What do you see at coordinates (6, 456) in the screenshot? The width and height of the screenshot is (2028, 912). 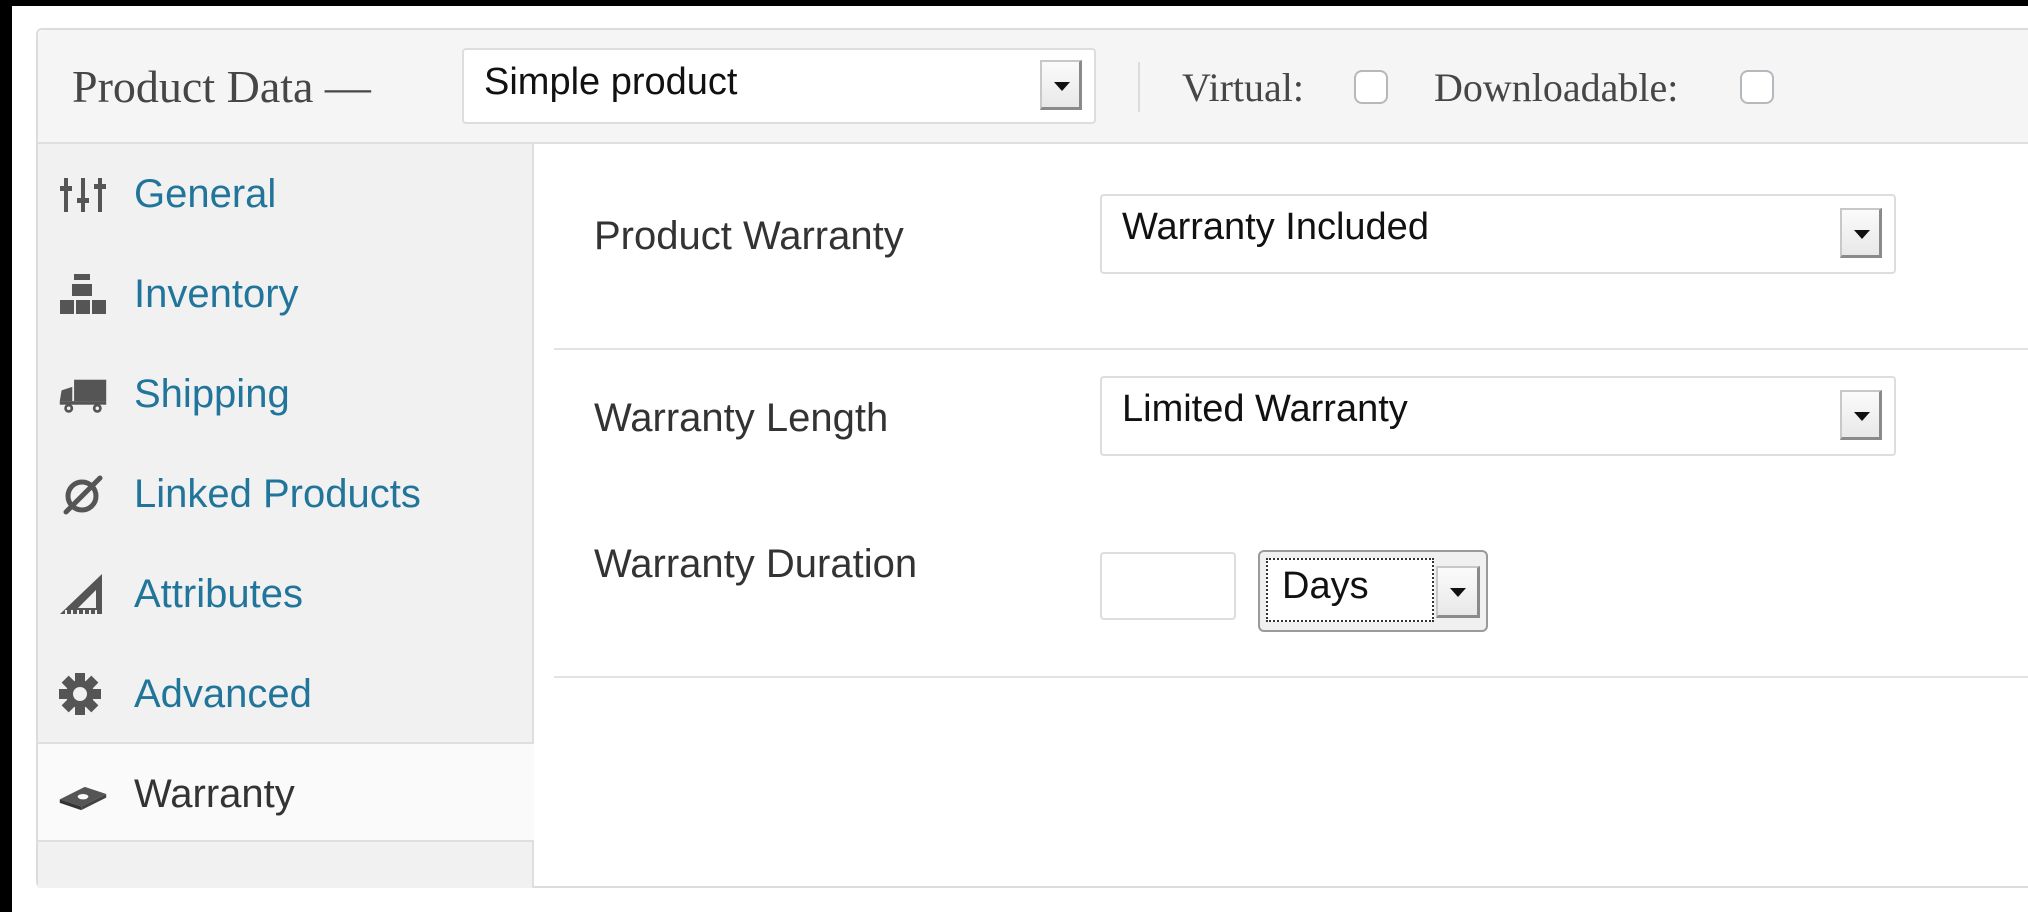 I see `window-left-edge` at bounding box center [6, 456].